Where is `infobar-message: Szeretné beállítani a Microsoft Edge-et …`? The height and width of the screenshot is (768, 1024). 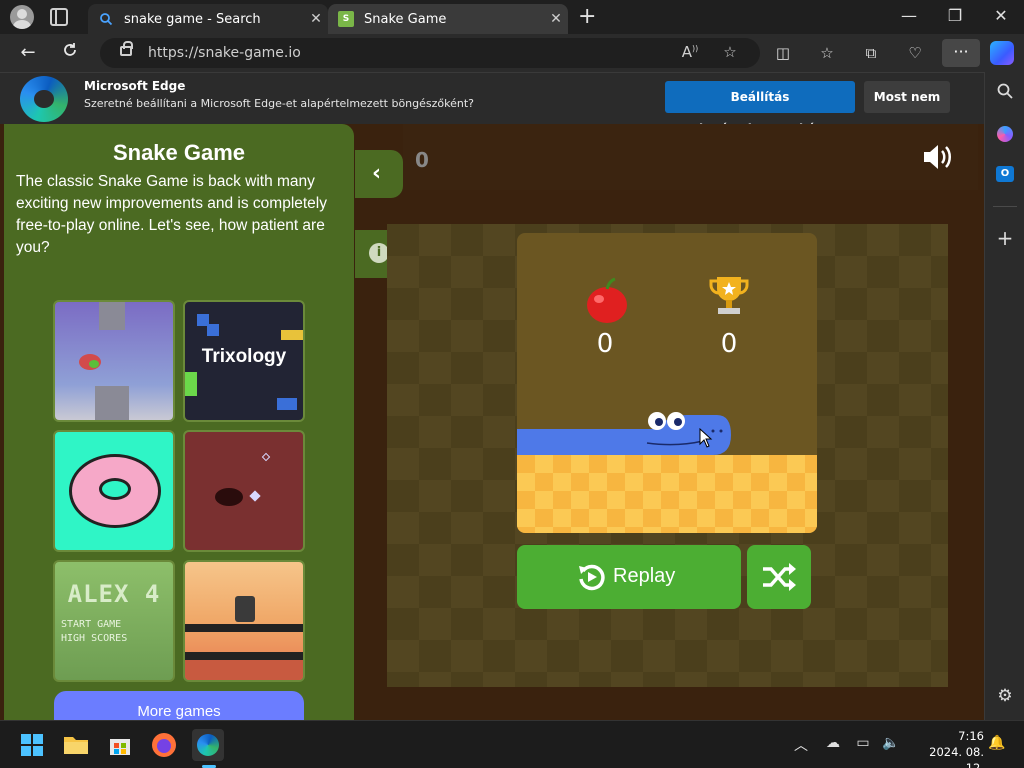 infobar-message: Szeretné beállítani a Microsoft Edge-et … is located at coordinates (279, 103).